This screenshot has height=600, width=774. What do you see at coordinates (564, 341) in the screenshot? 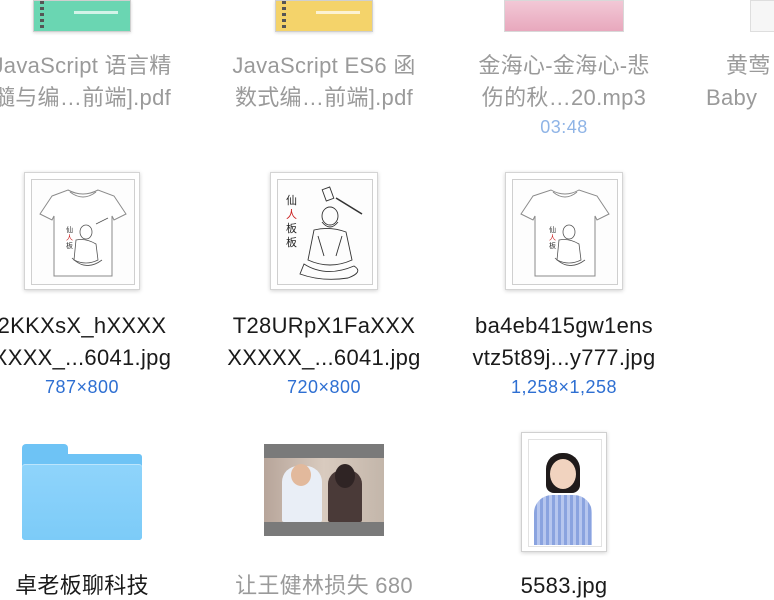
I see `file-name: ba4eb415gw1ens vtz5t89j...y777.jpg` at bounding box center [564, 341].